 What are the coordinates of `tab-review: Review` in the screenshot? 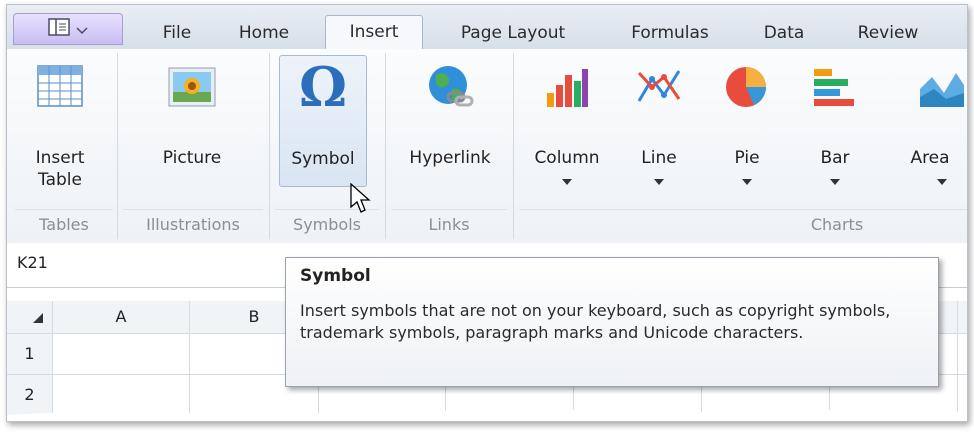 It's located at (888, 33).